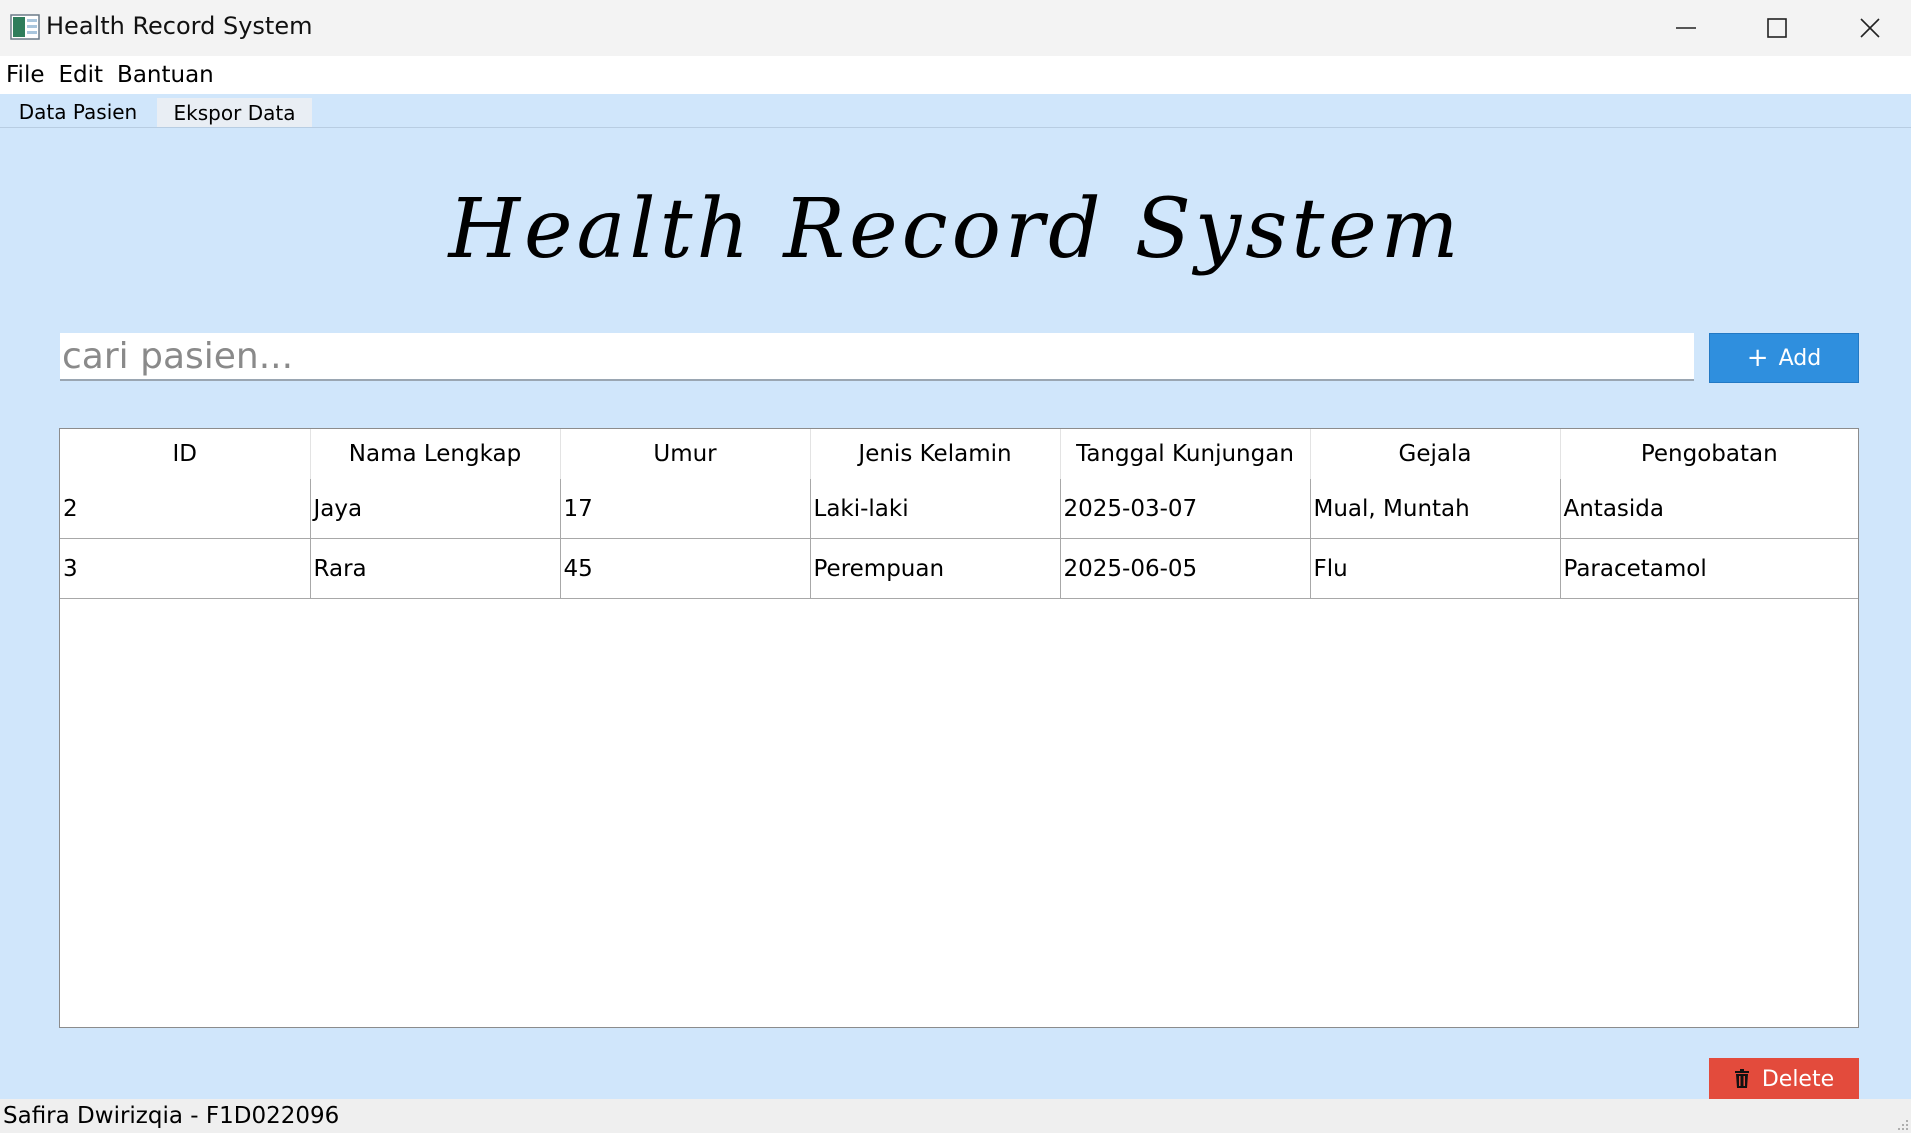  Describe the element at coordinates (435, 454) in the screenshot. I see `column-header-nama-lengkap: Nama Lengkap` at that location.